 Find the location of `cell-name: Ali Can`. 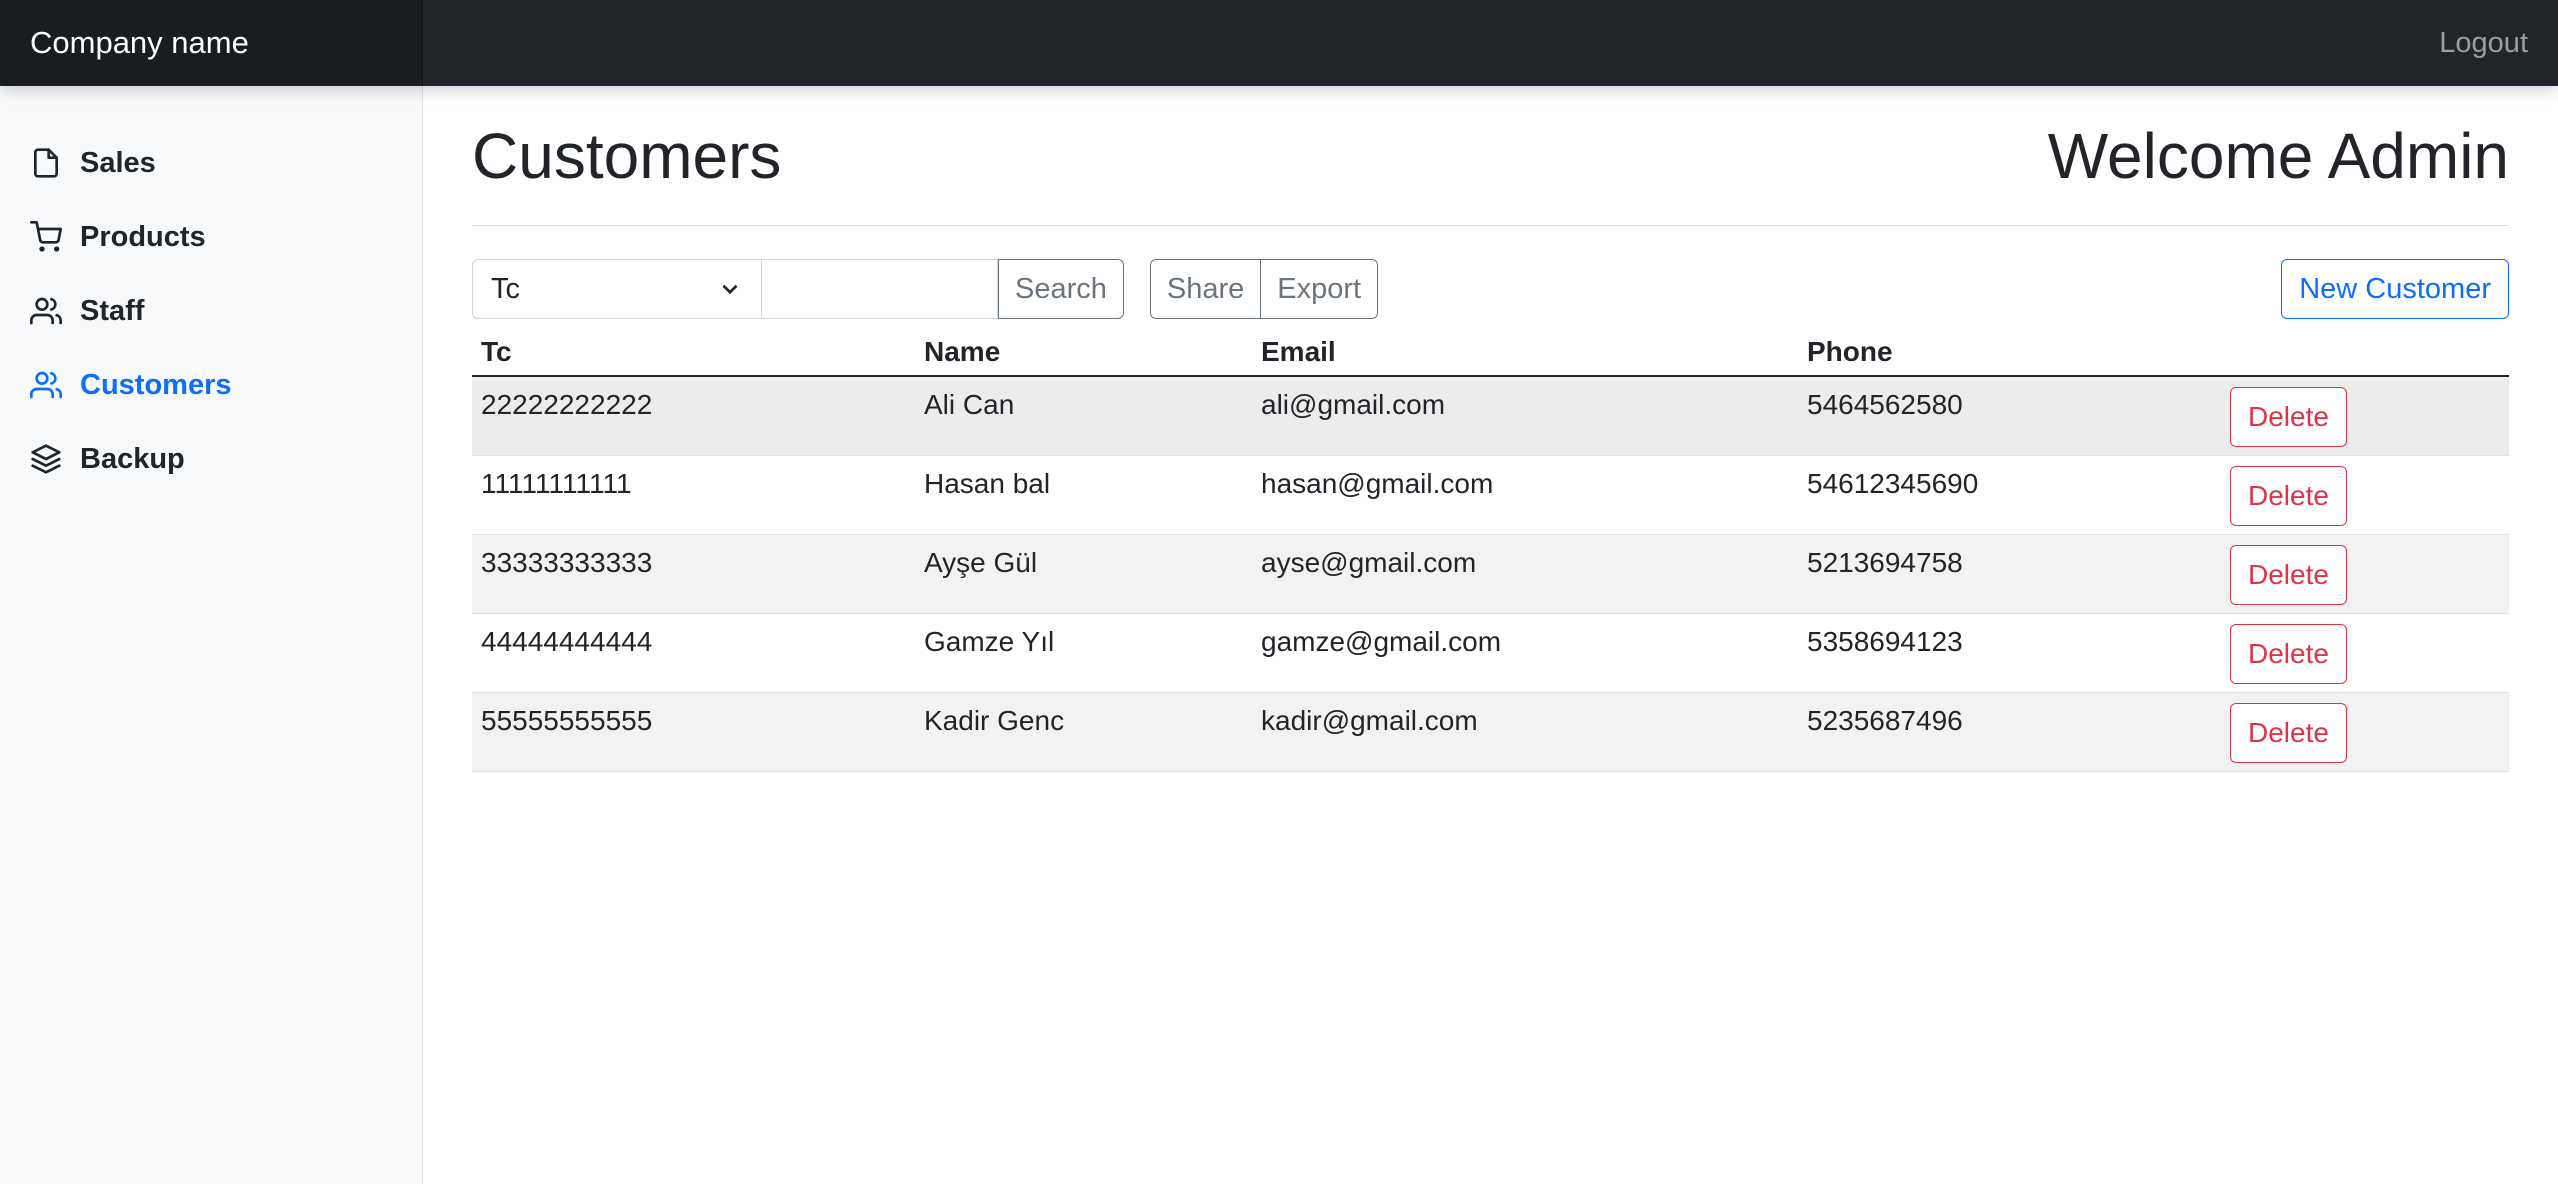

cell-name: Ali Can is located at coordinates (1083, 416).